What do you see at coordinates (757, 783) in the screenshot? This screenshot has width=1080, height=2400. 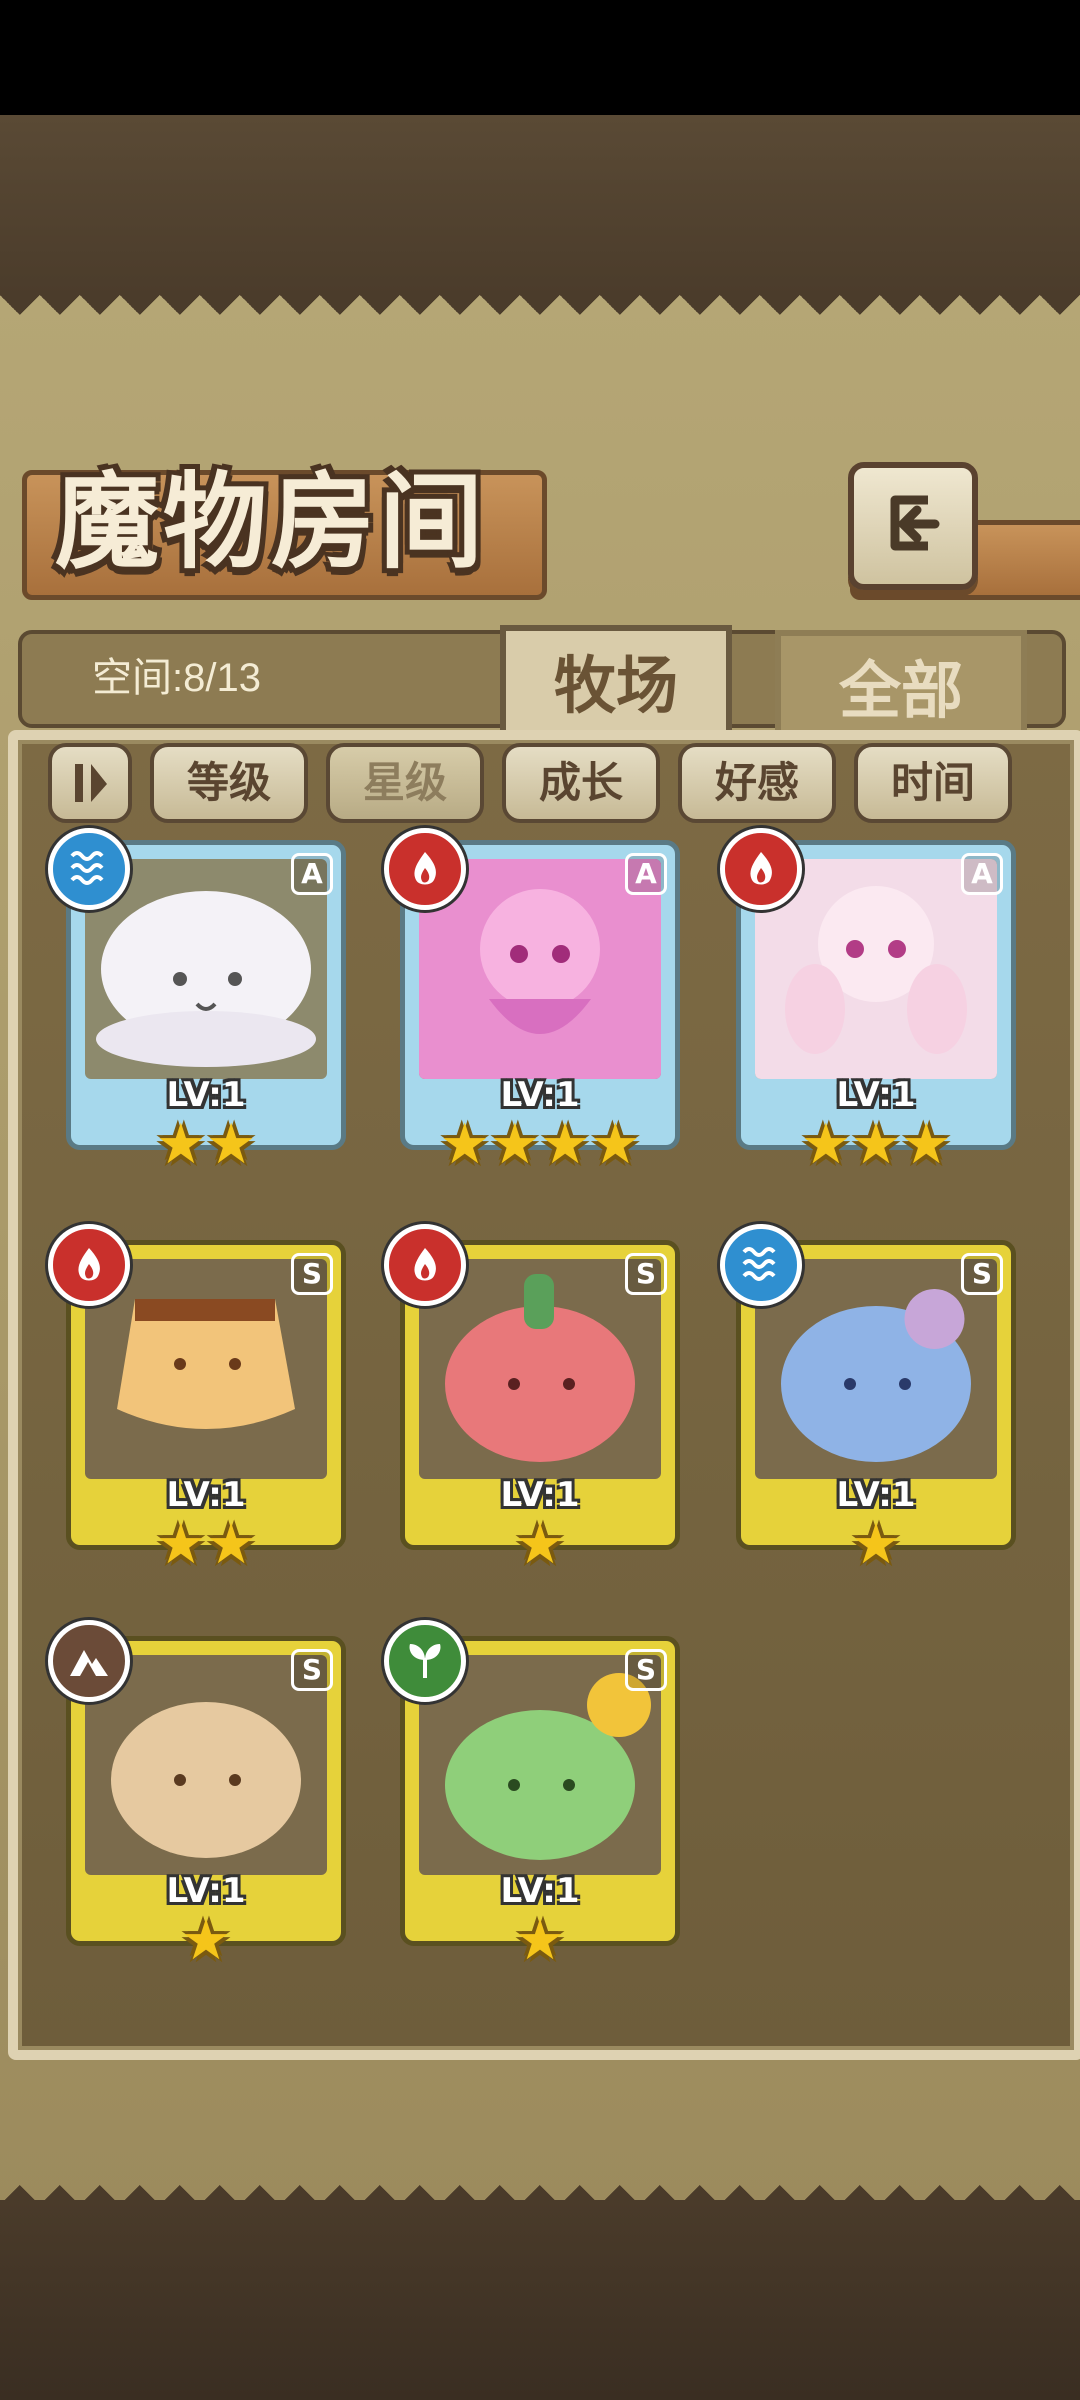 I see `sort-affection-button: 好感` at bounding box center [757, 783].